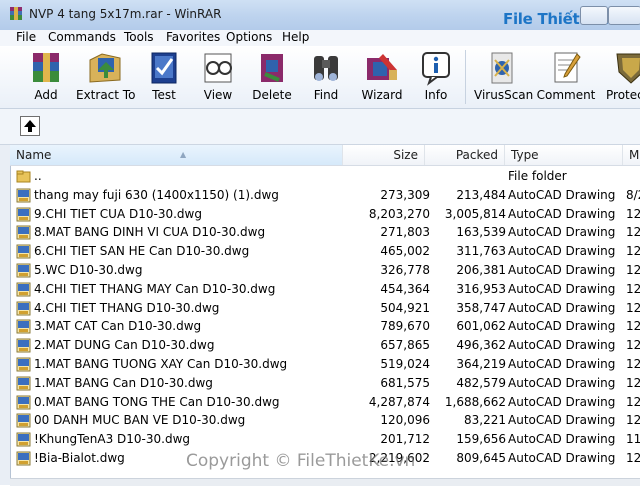 This screenshot has width=640, height=486. I want to click on file-name-cell: 00 DANH MUC BAN VE D10-30.dwg, so click(181, 420).